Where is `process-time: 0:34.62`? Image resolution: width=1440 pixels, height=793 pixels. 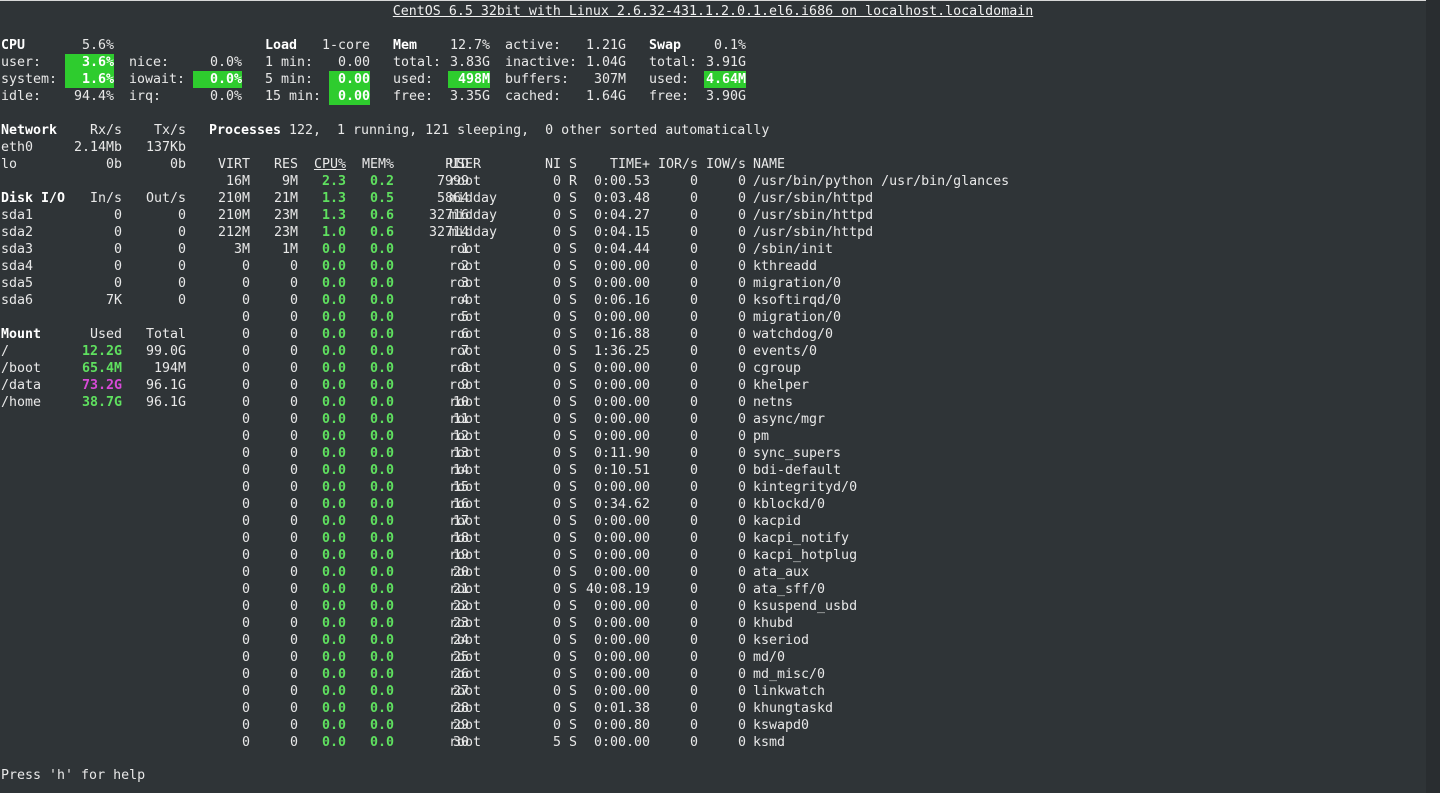
process-time: 0:34.62 is located at coordinates (621, 504).